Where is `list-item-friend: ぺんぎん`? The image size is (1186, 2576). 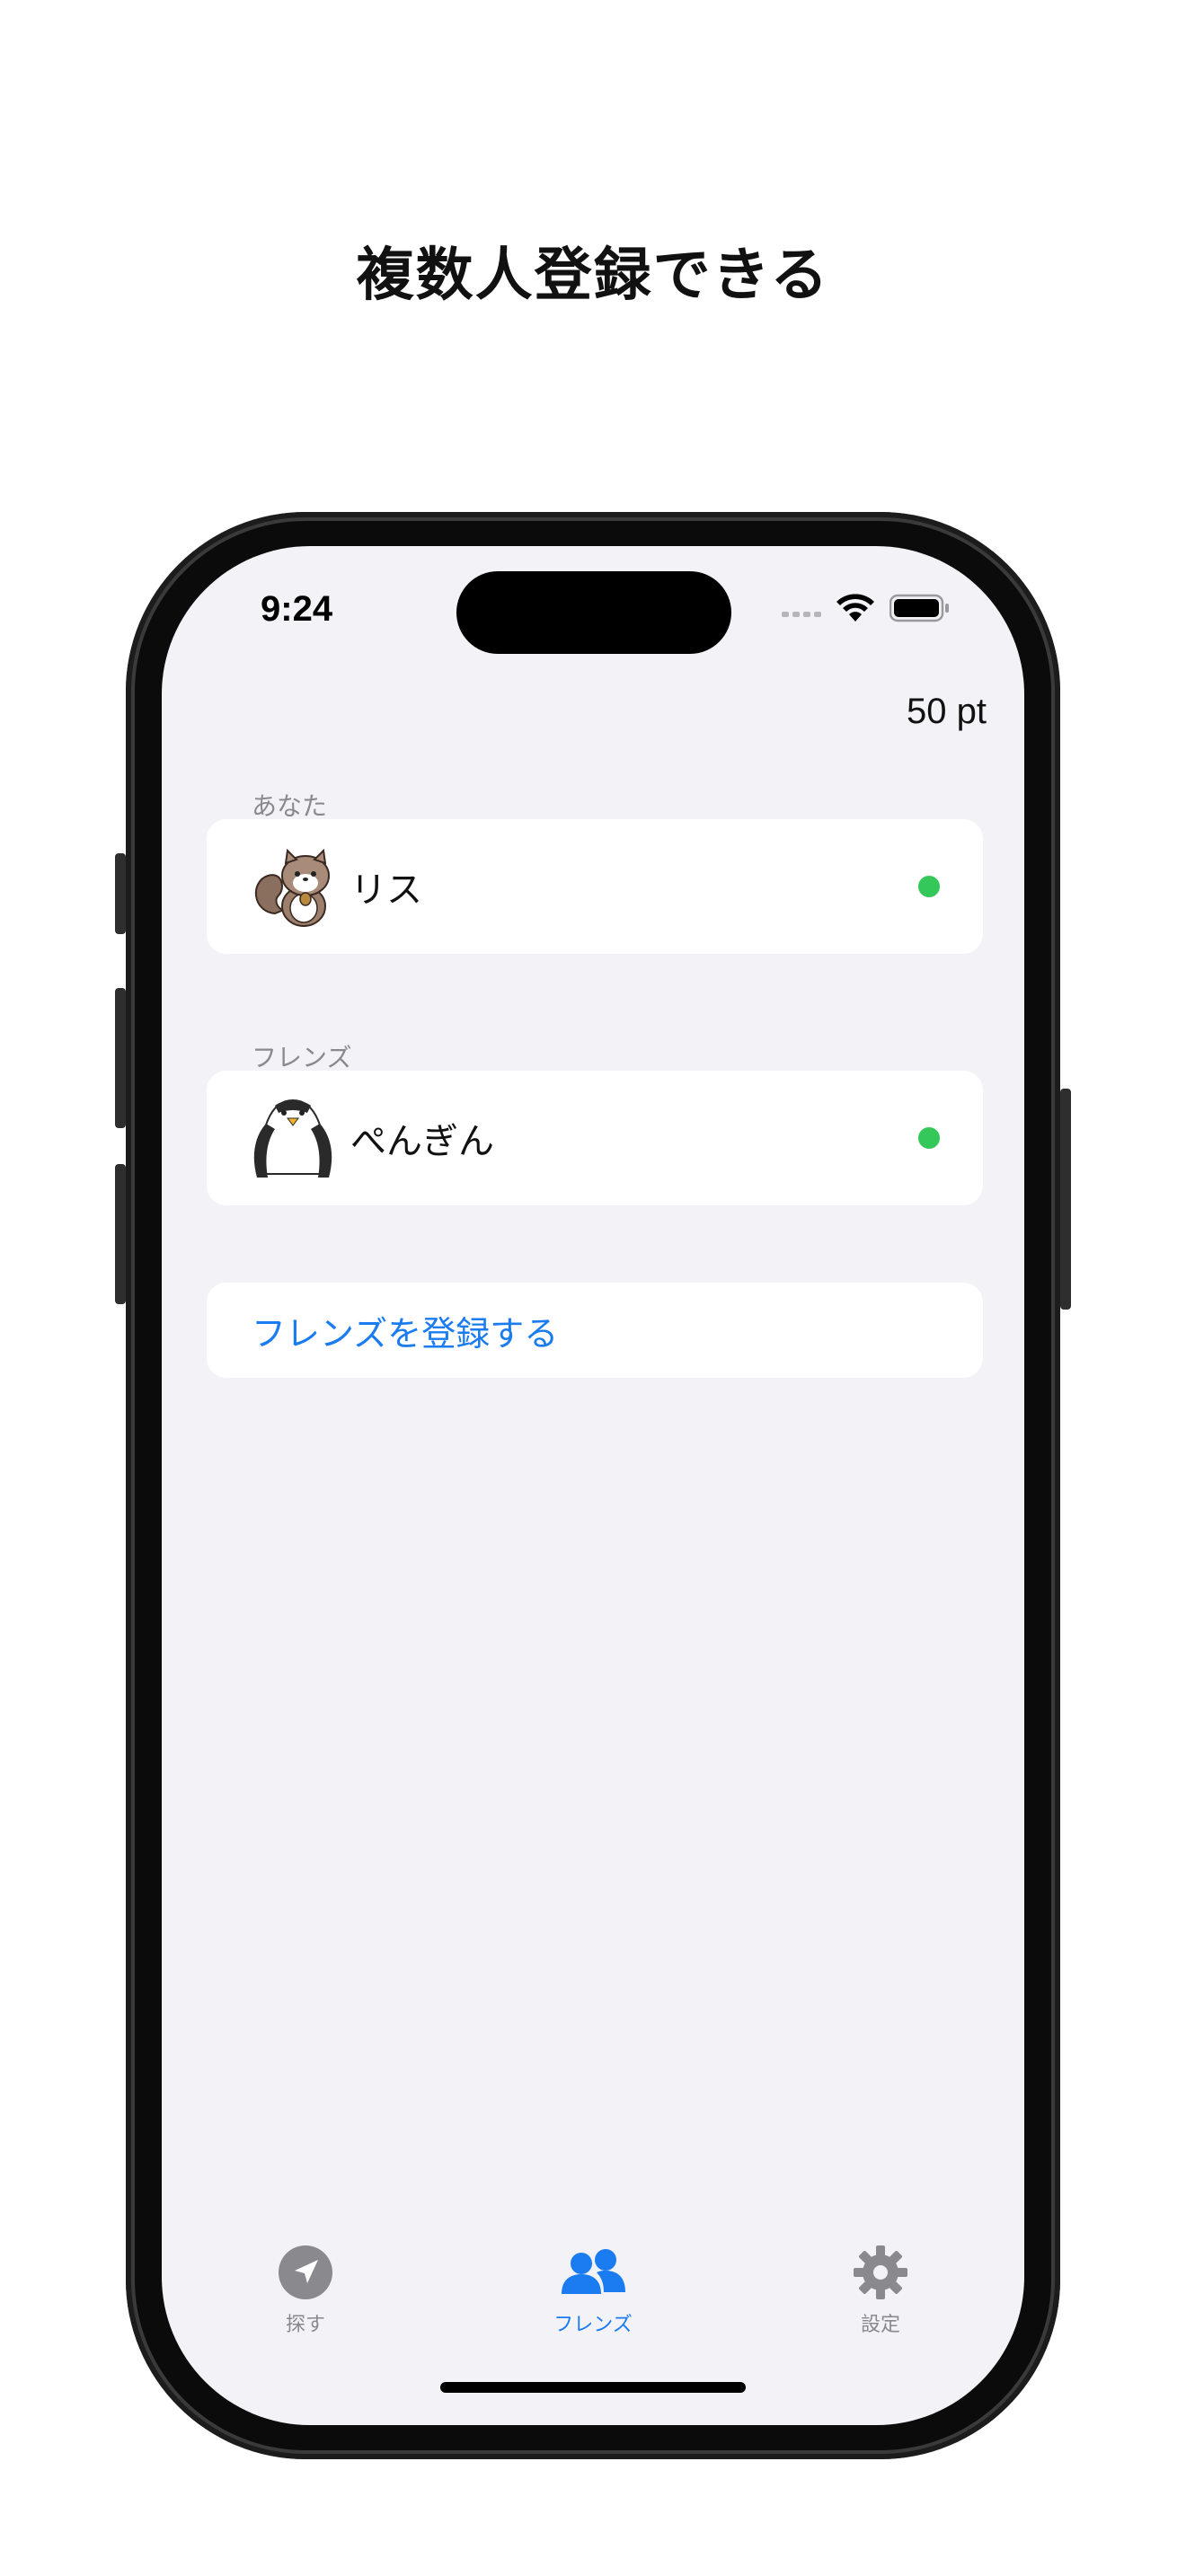 list-item-friend: ぺんぎん is located at coordinates (595, 1138).